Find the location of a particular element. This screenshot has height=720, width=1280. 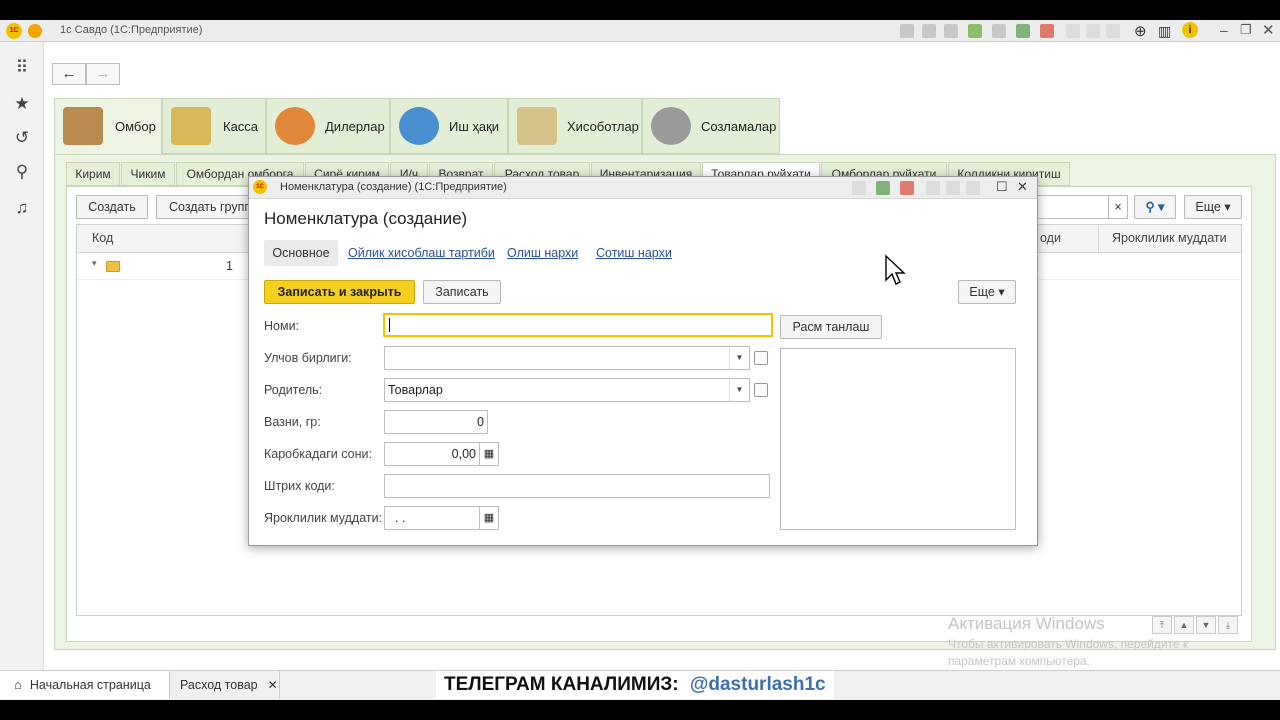

dialog-calculator-icon is located at coordinates (883, 188).